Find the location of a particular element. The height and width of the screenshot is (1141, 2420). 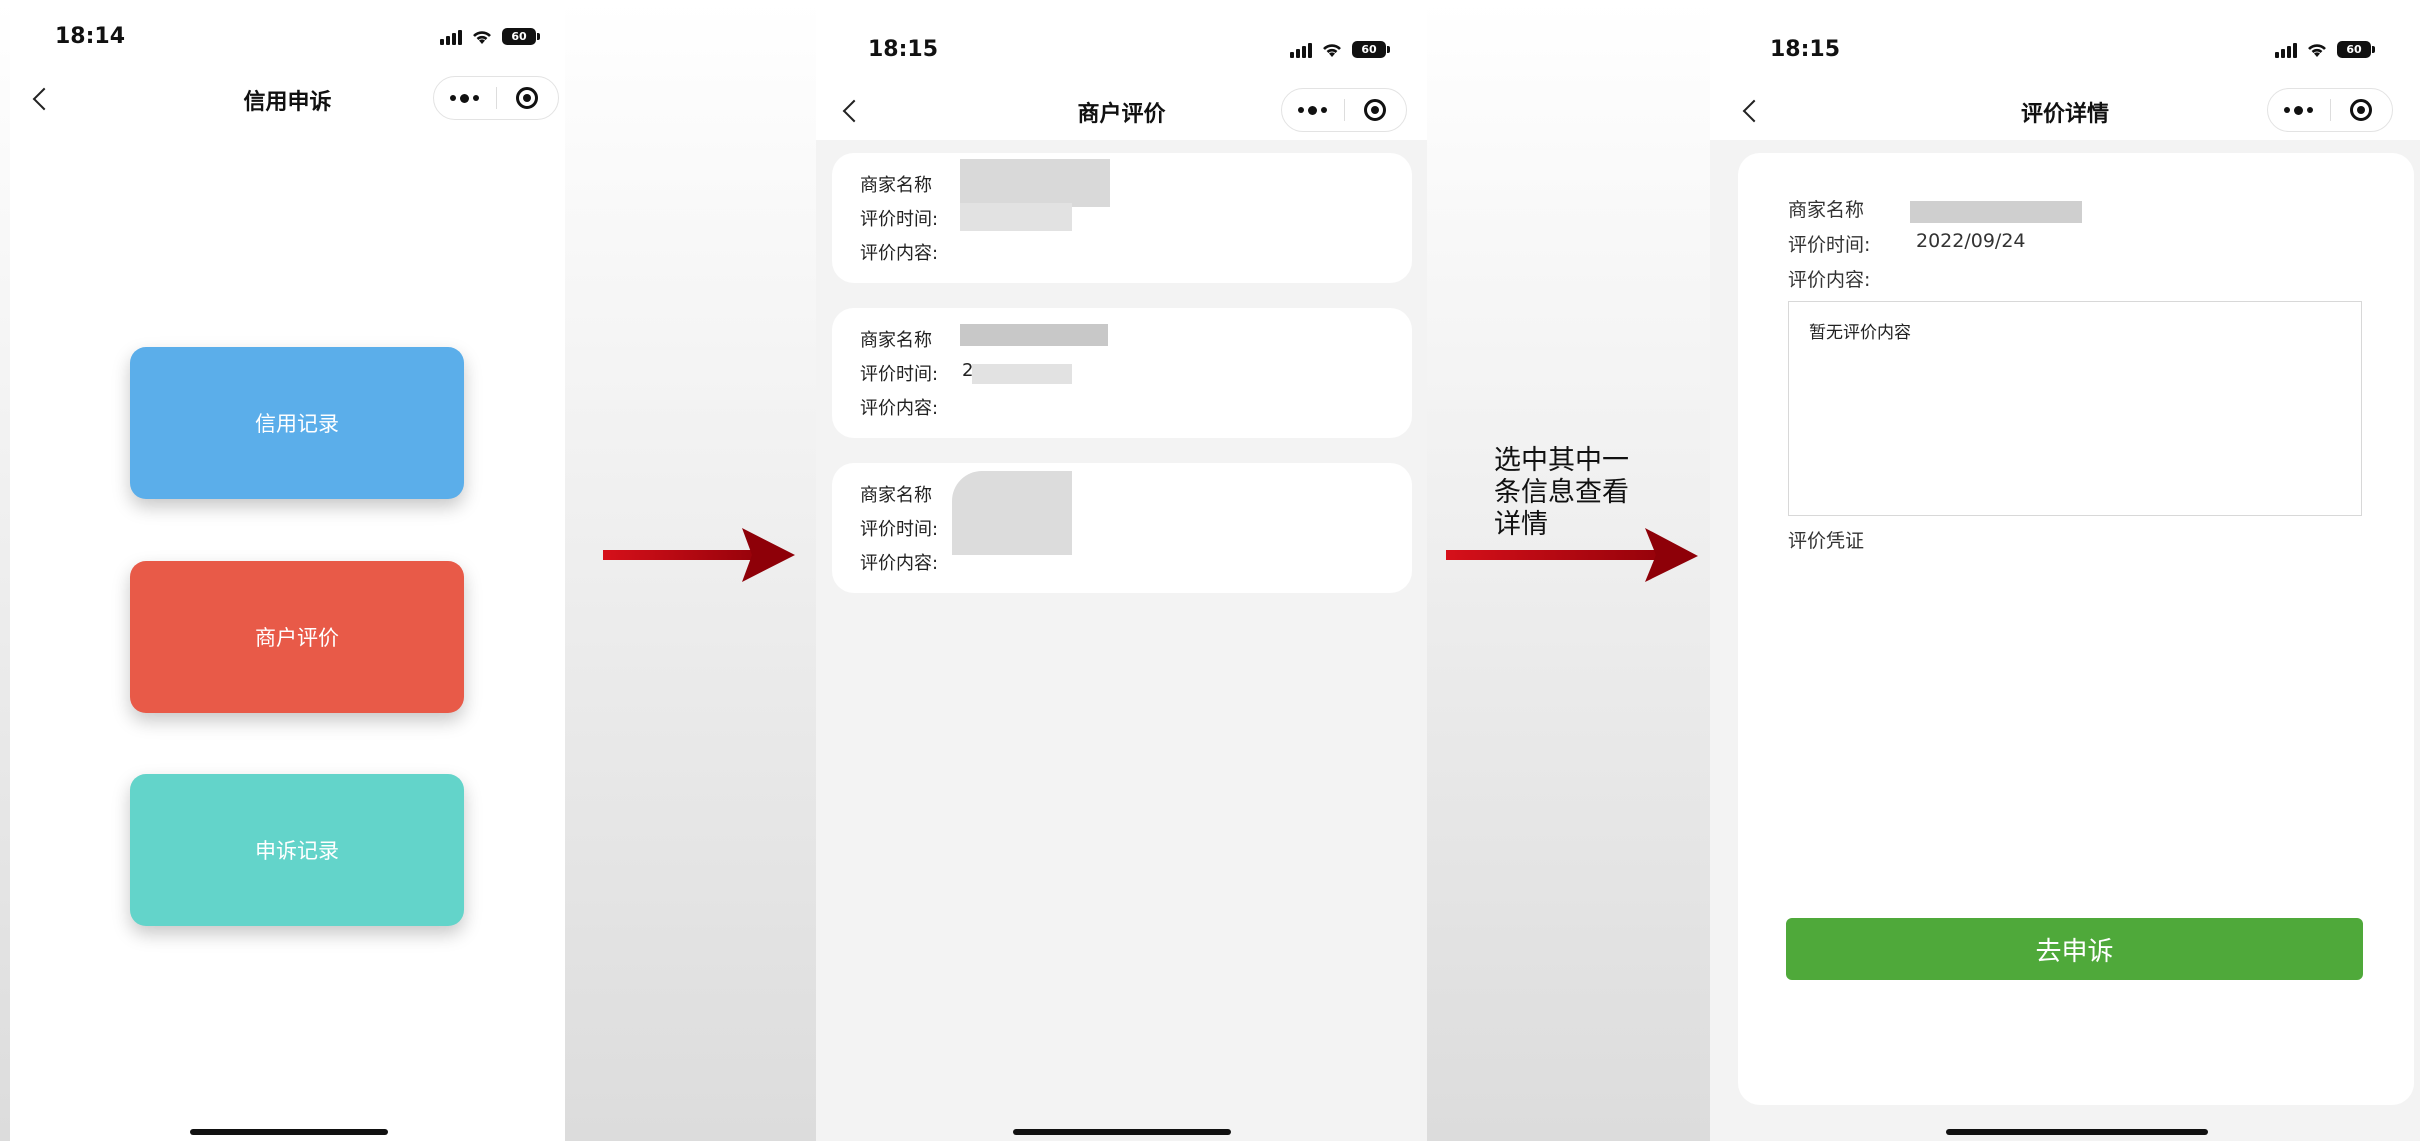

appeal-record-button: 申诉记录 is located at coordinates (297, 850).